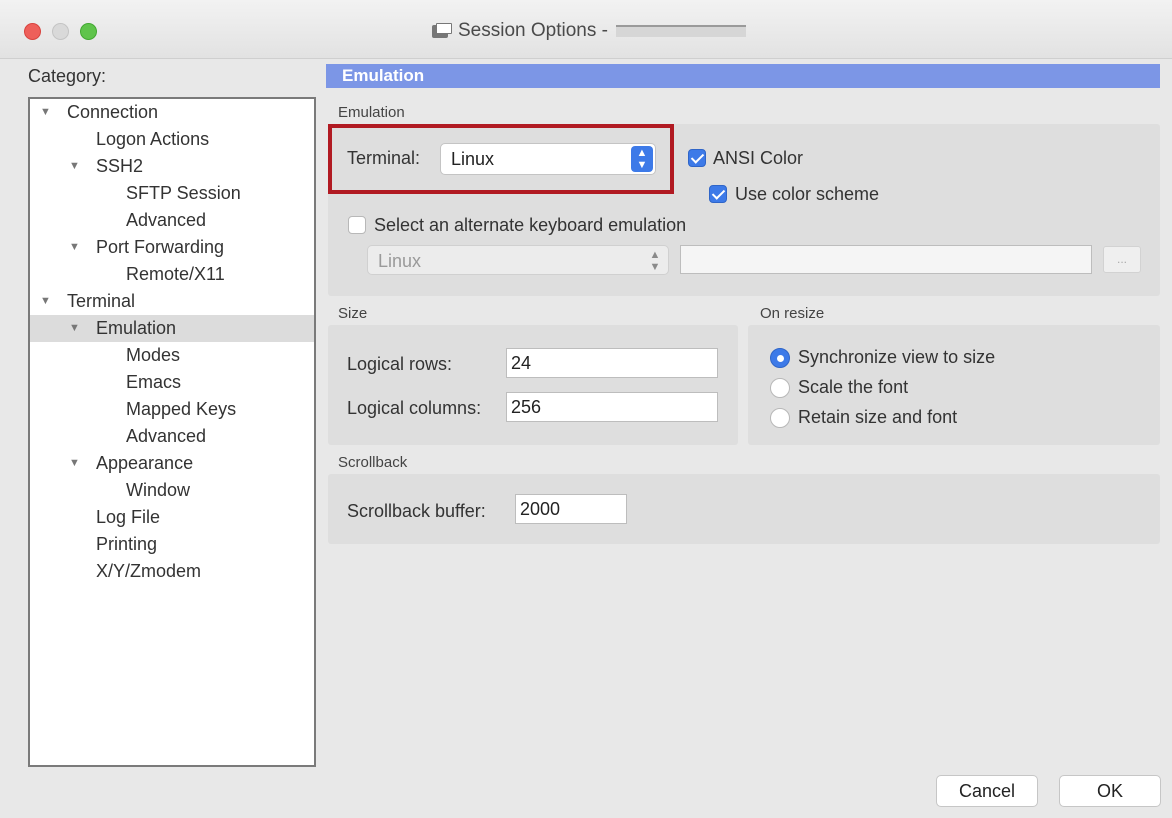 The width and height of the screenshot is (1172, 818). What do you see at coordinates (897, 357) in the screenshot?
I see `synchronize-view-label: Synchronize view to size` at bounding box center [897, 357].